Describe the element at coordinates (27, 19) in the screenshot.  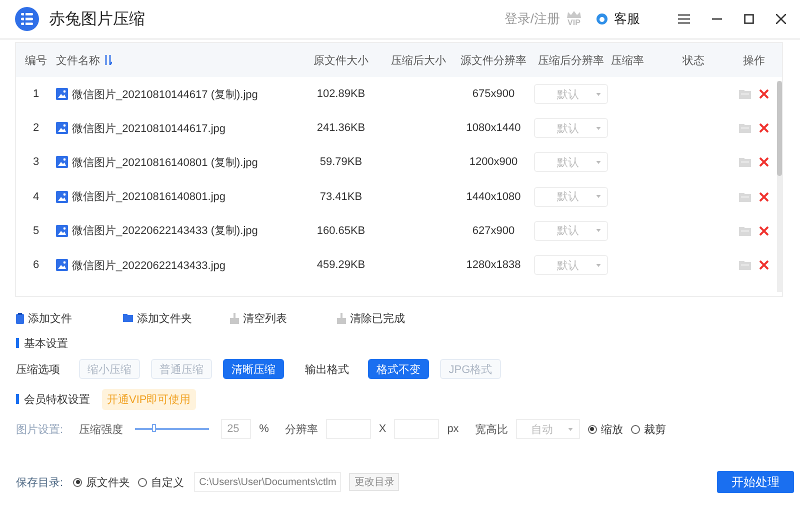
I see `app-logo-icon` at that location.